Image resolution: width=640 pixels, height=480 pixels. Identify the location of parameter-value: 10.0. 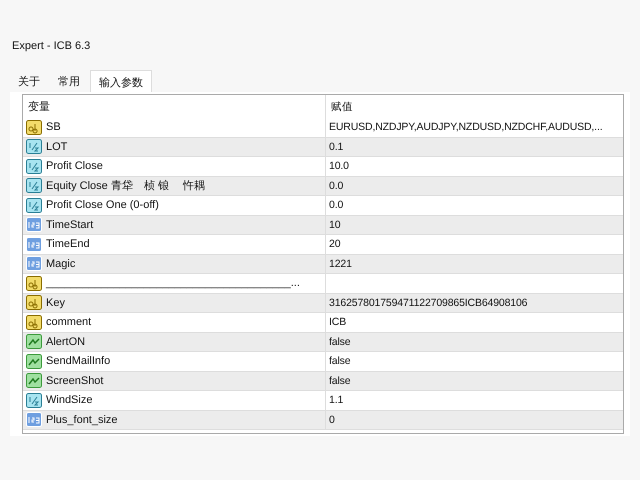
(339, 166).